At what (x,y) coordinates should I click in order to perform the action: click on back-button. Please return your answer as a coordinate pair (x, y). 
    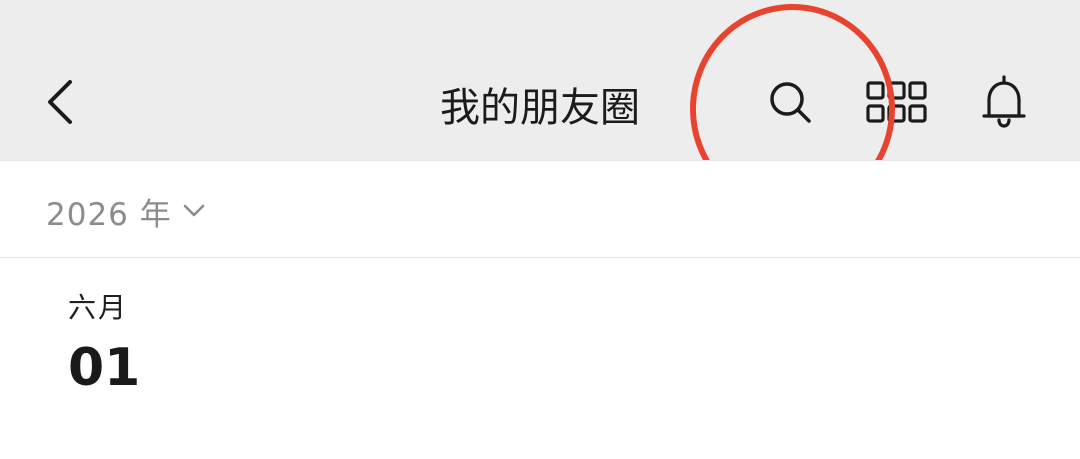
    Looking at the image, I should click on (60, 102).